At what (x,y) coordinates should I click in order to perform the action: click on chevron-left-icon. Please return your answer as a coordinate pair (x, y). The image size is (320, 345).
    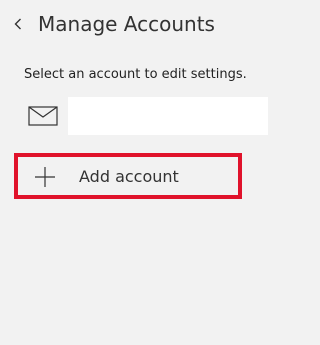
    Looking at the image, I should click on (18, 24).